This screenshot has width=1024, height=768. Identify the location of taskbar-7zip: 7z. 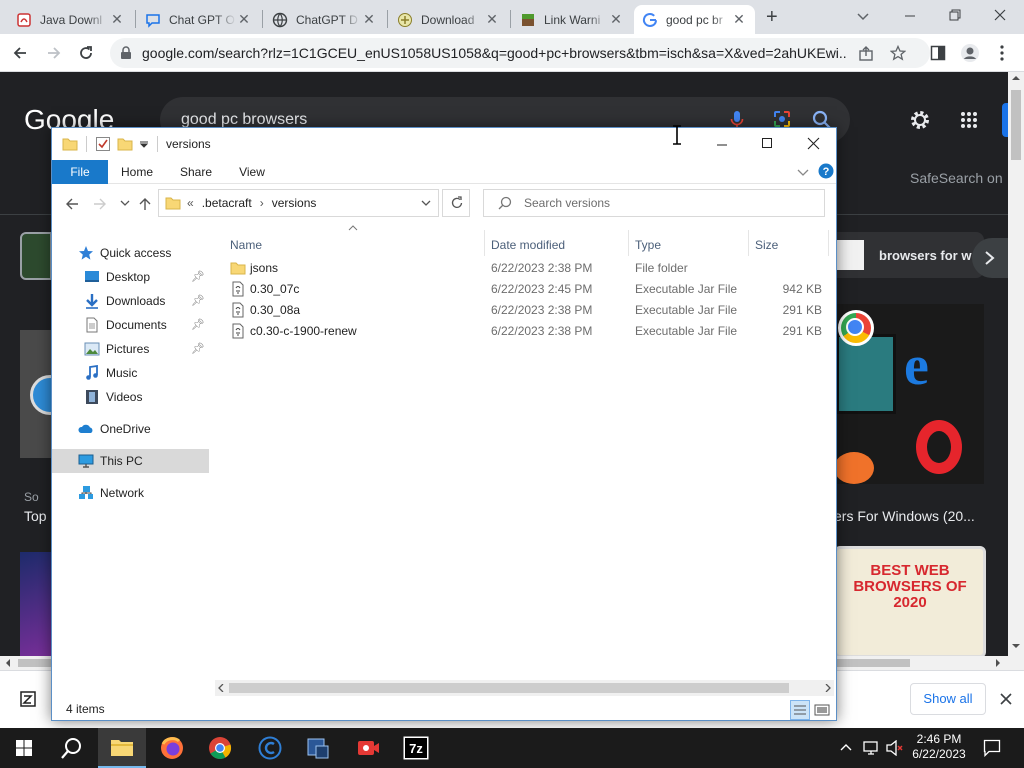
(416, 748).